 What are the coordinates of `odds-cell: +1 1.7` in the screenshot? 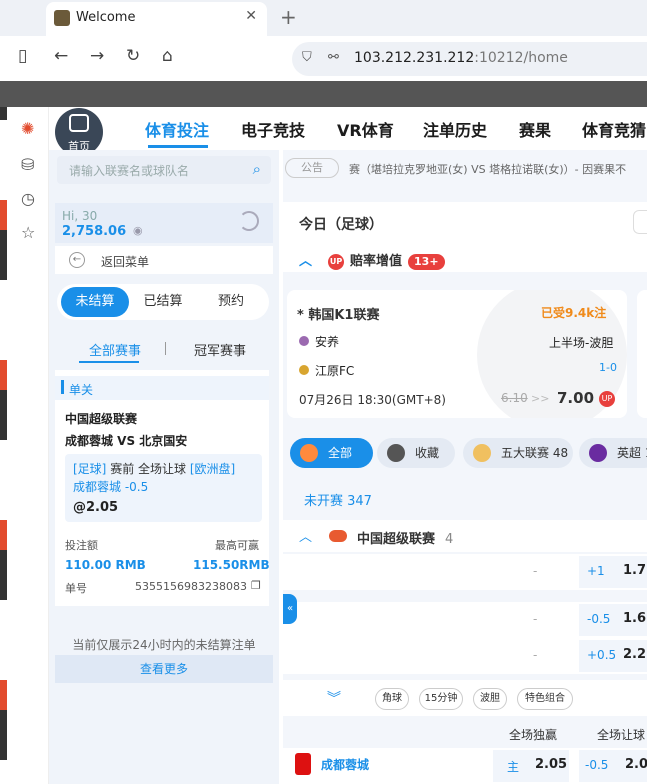 It's located at (613, 572).